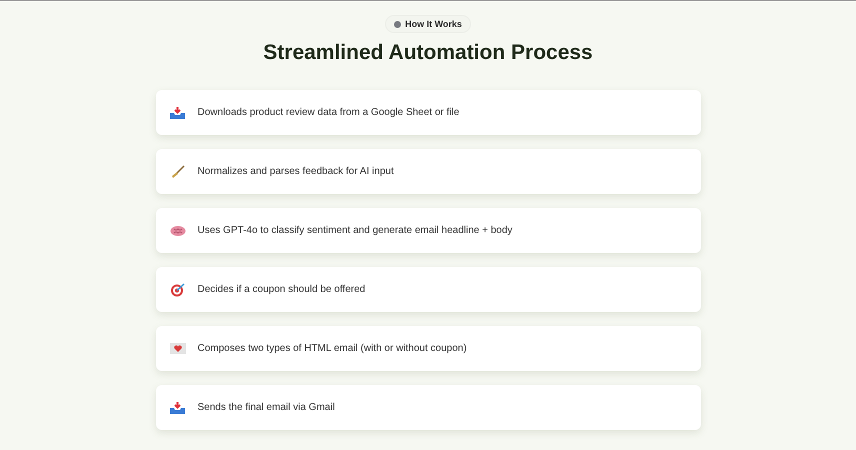 This screenshot has height=450, width=856. Describe the element at coordinates (178, 230) in the screenshot. I see `brain-icon` at that location.